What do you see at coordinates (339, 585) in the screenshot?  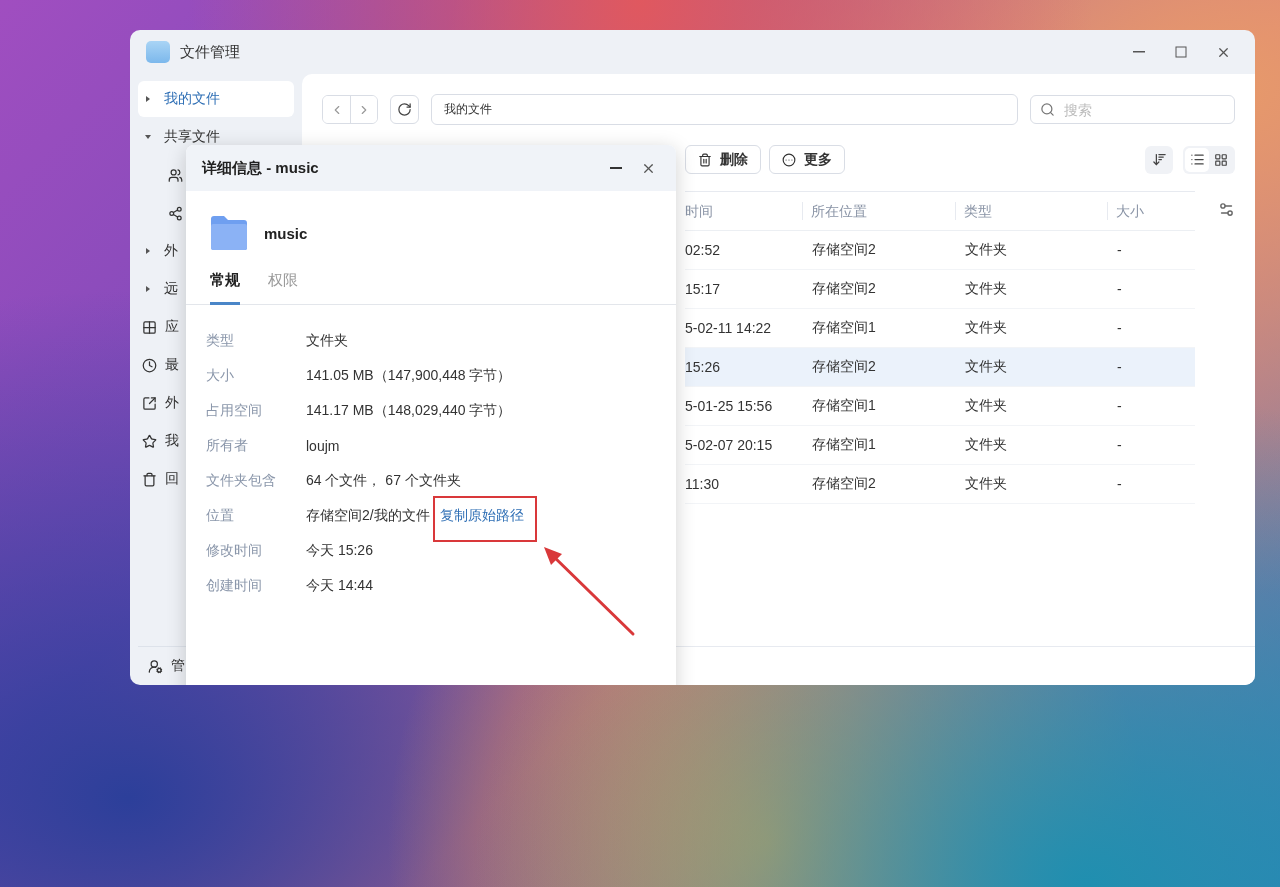 I see `property-value: 今天 14:44` at bounding box center [339, 585].